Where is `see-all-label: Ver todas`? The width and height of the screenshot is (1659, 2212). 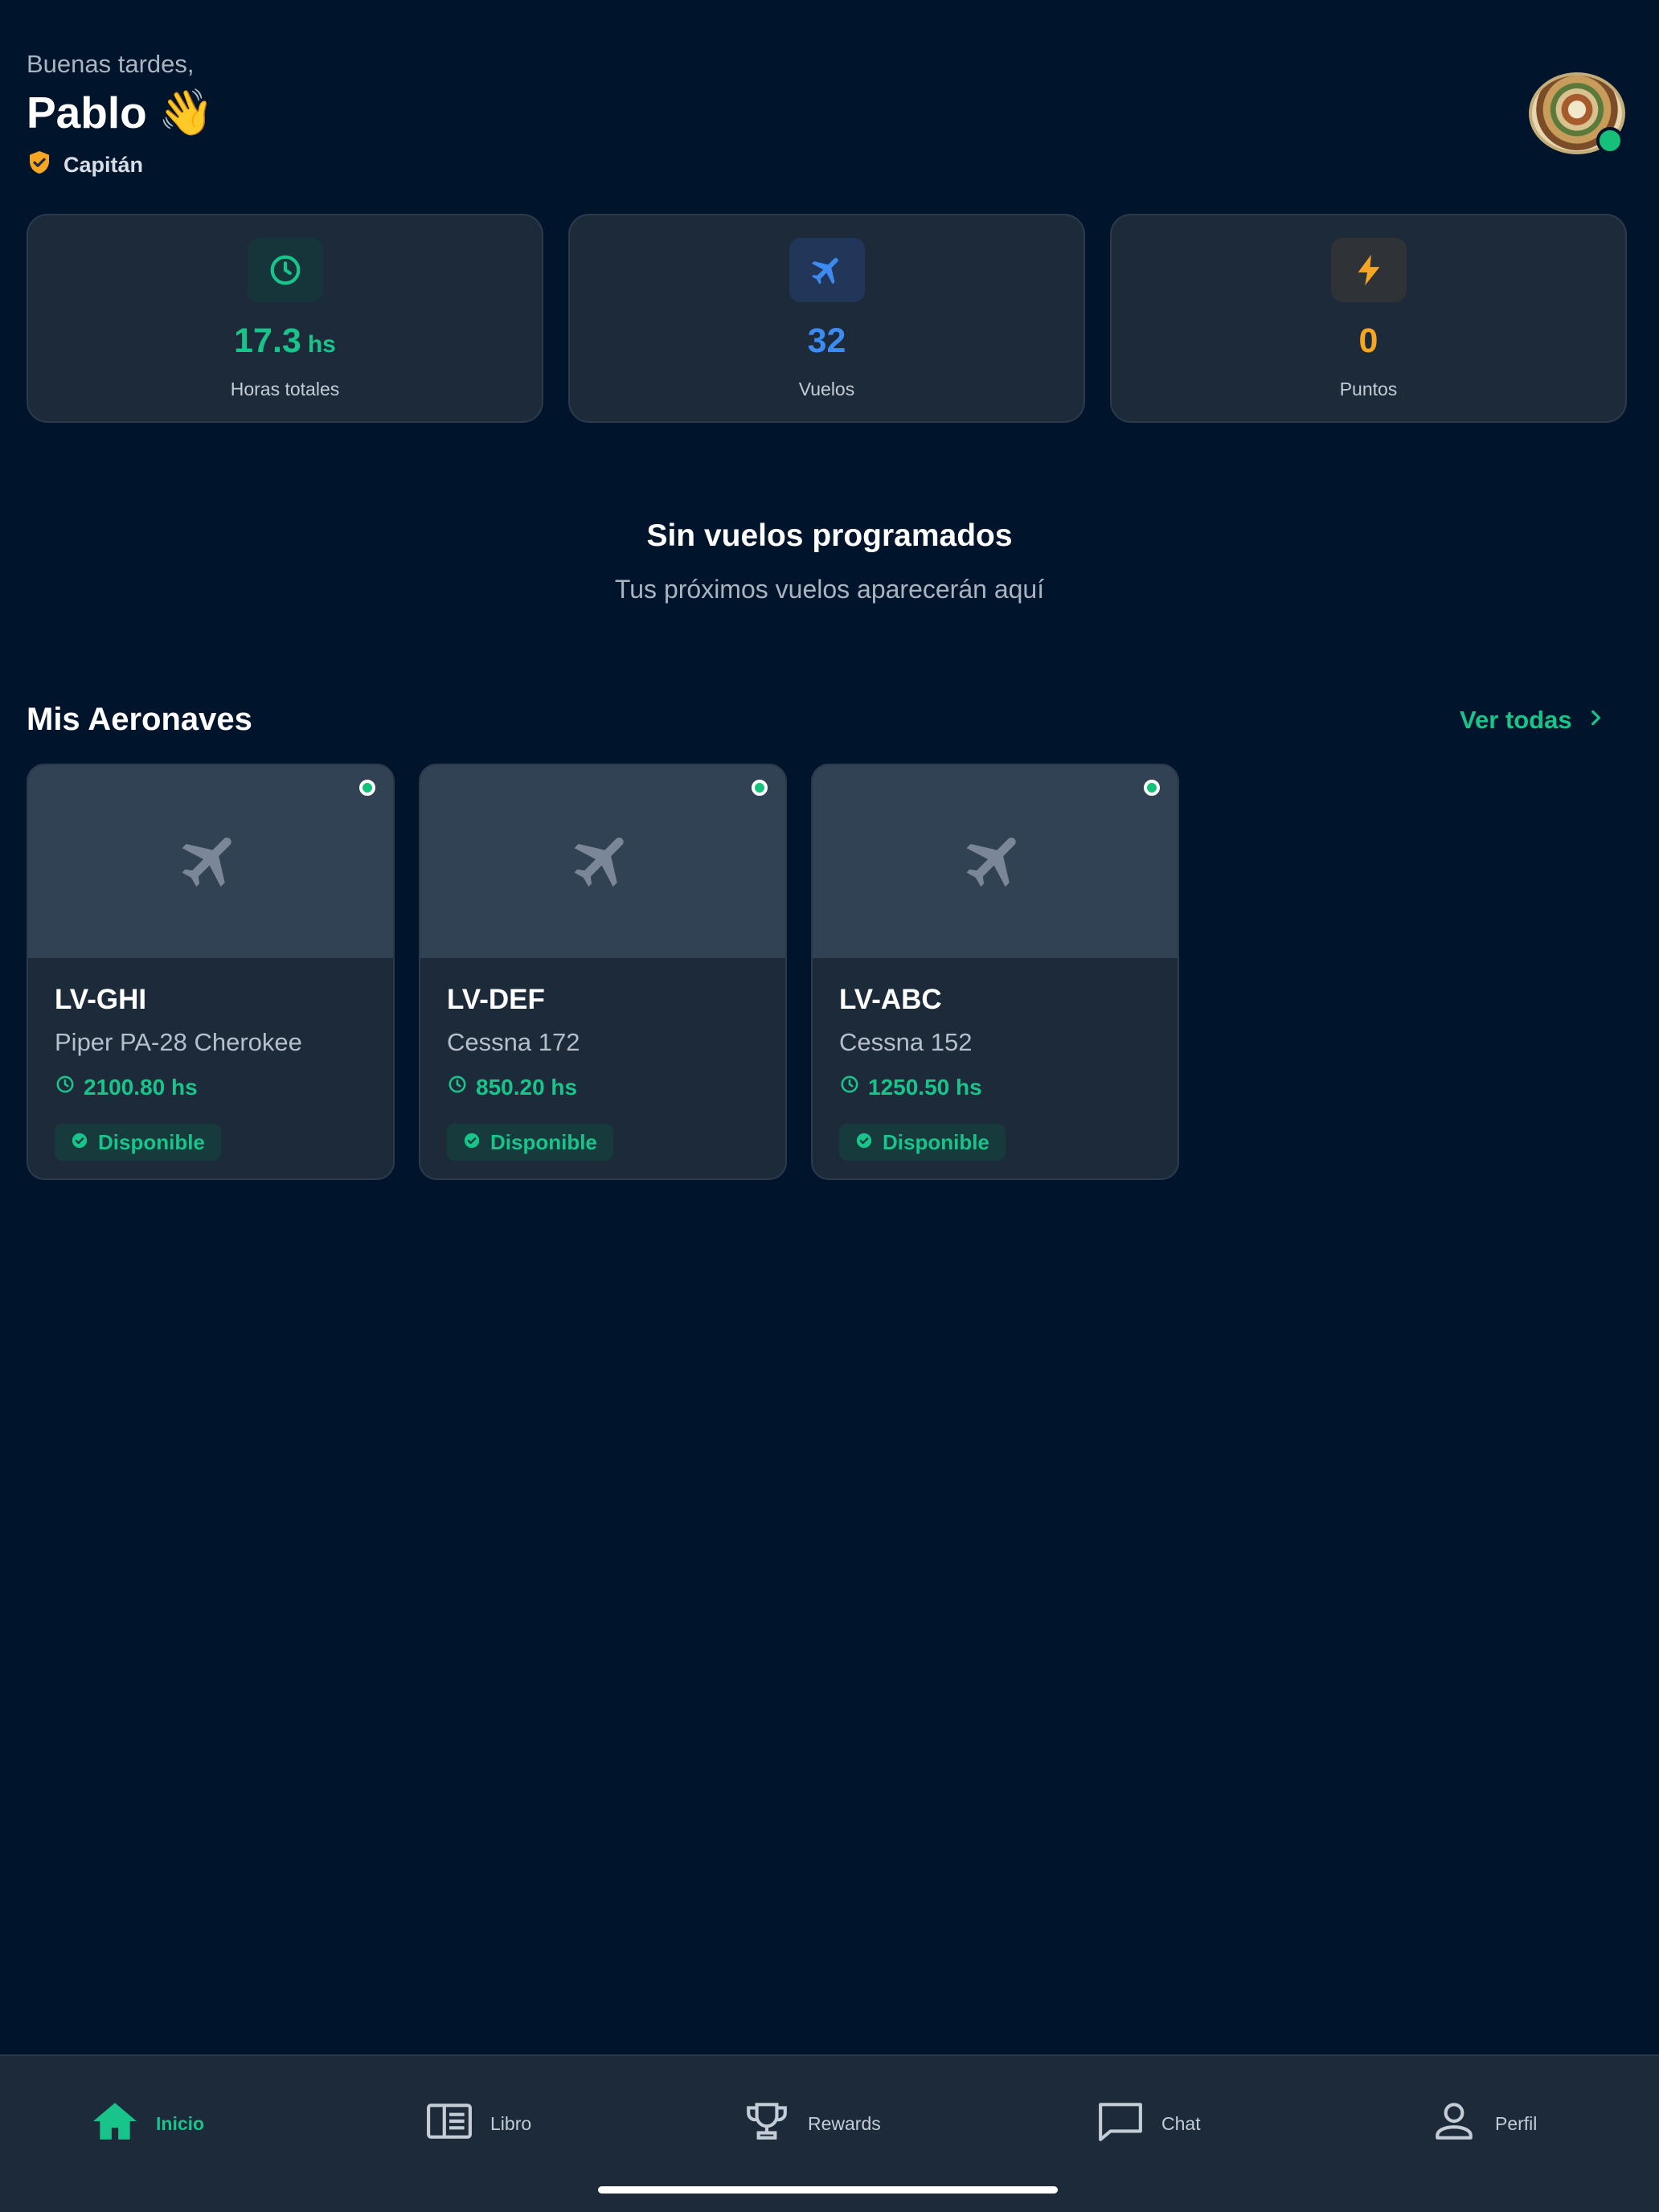
see-all-label: Ver todas is located at coordinates (1516, 720).